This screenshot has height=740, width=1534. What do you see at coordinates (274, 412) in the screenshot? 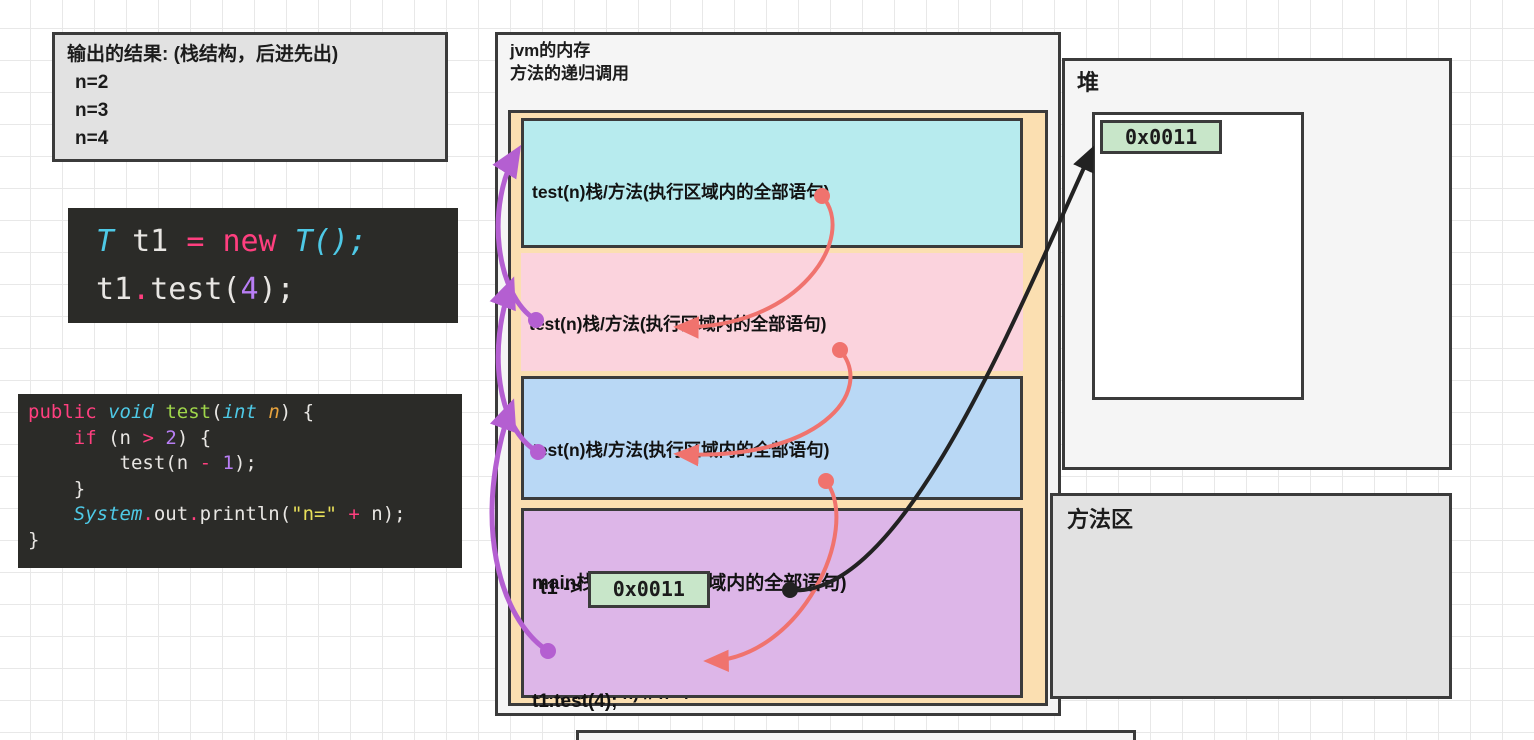
I see `code-token-param-name: n` at bounding box center [274, 412].